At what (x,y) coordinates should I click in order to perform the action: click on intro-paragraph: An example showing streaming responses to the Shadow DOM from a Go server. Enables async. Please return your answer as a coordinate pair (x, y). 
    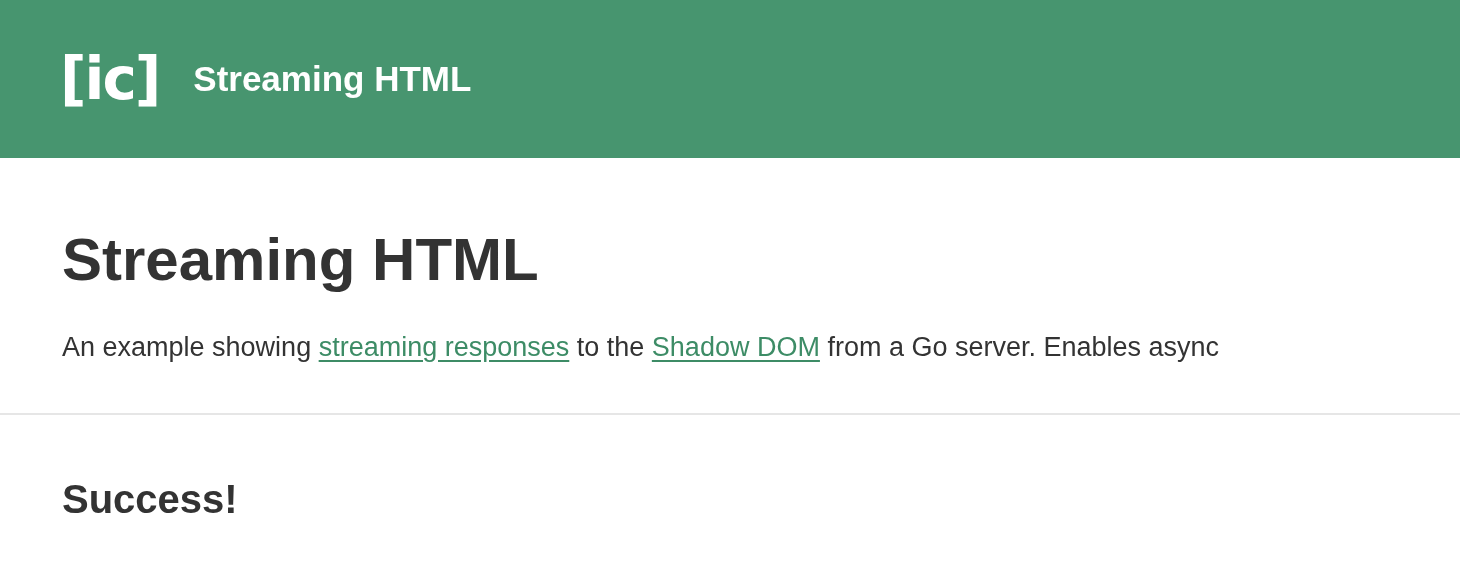
    Looking at the image, I should click on (641, 347).